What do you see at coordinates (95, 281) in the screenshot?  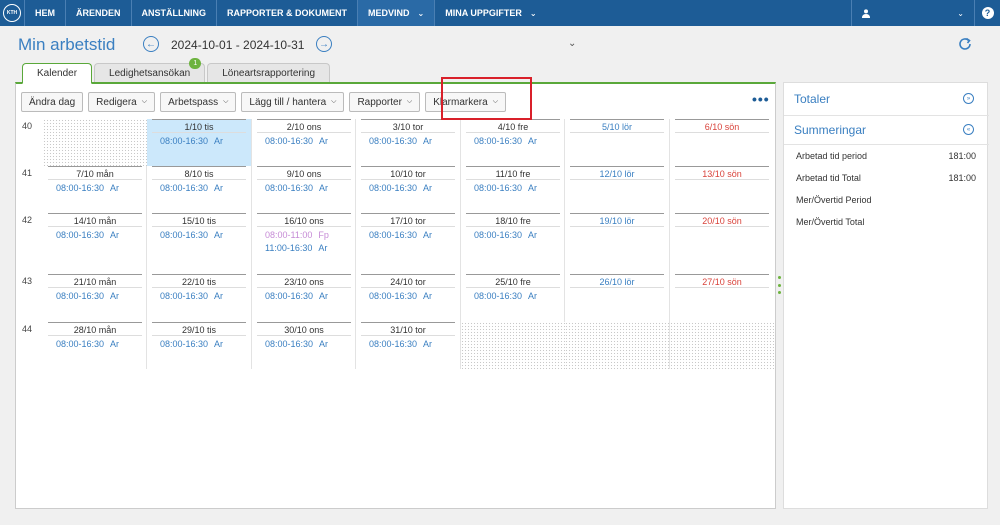 I see `day-label: 21/10 mån` at bounding box center [95, 281].